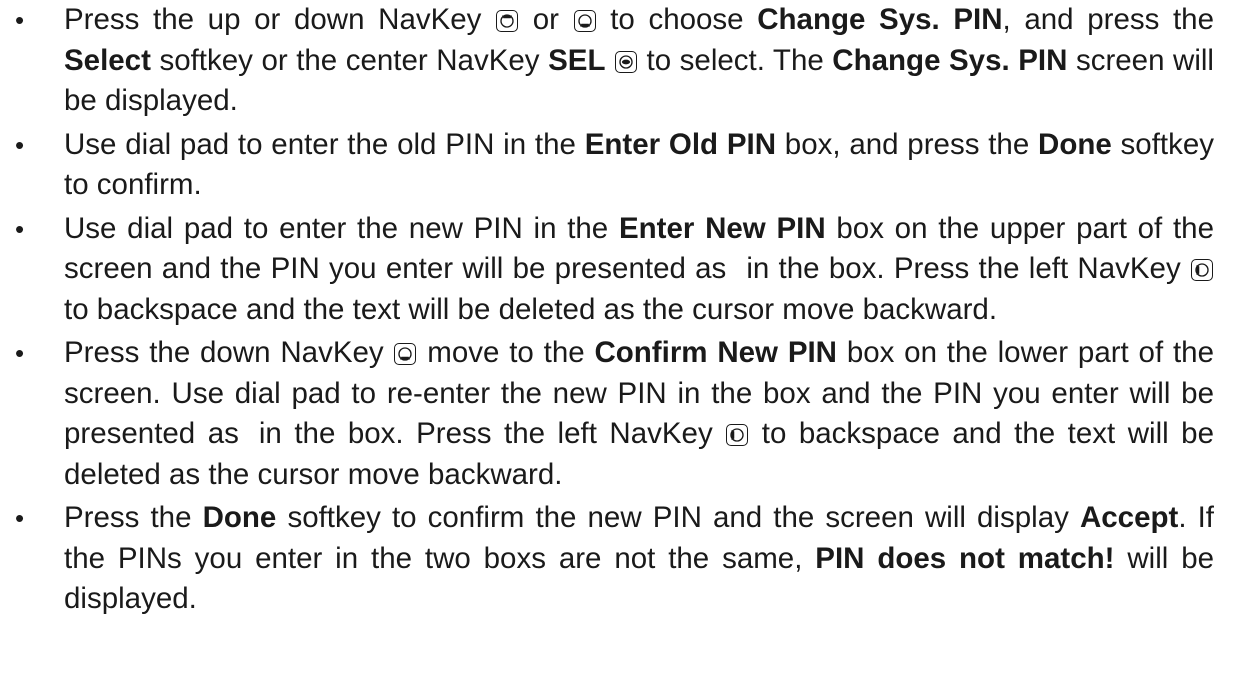 The width and height of the screenshot is (1240, 700). I want to click on navkey-up-icon, so click(507, 21).